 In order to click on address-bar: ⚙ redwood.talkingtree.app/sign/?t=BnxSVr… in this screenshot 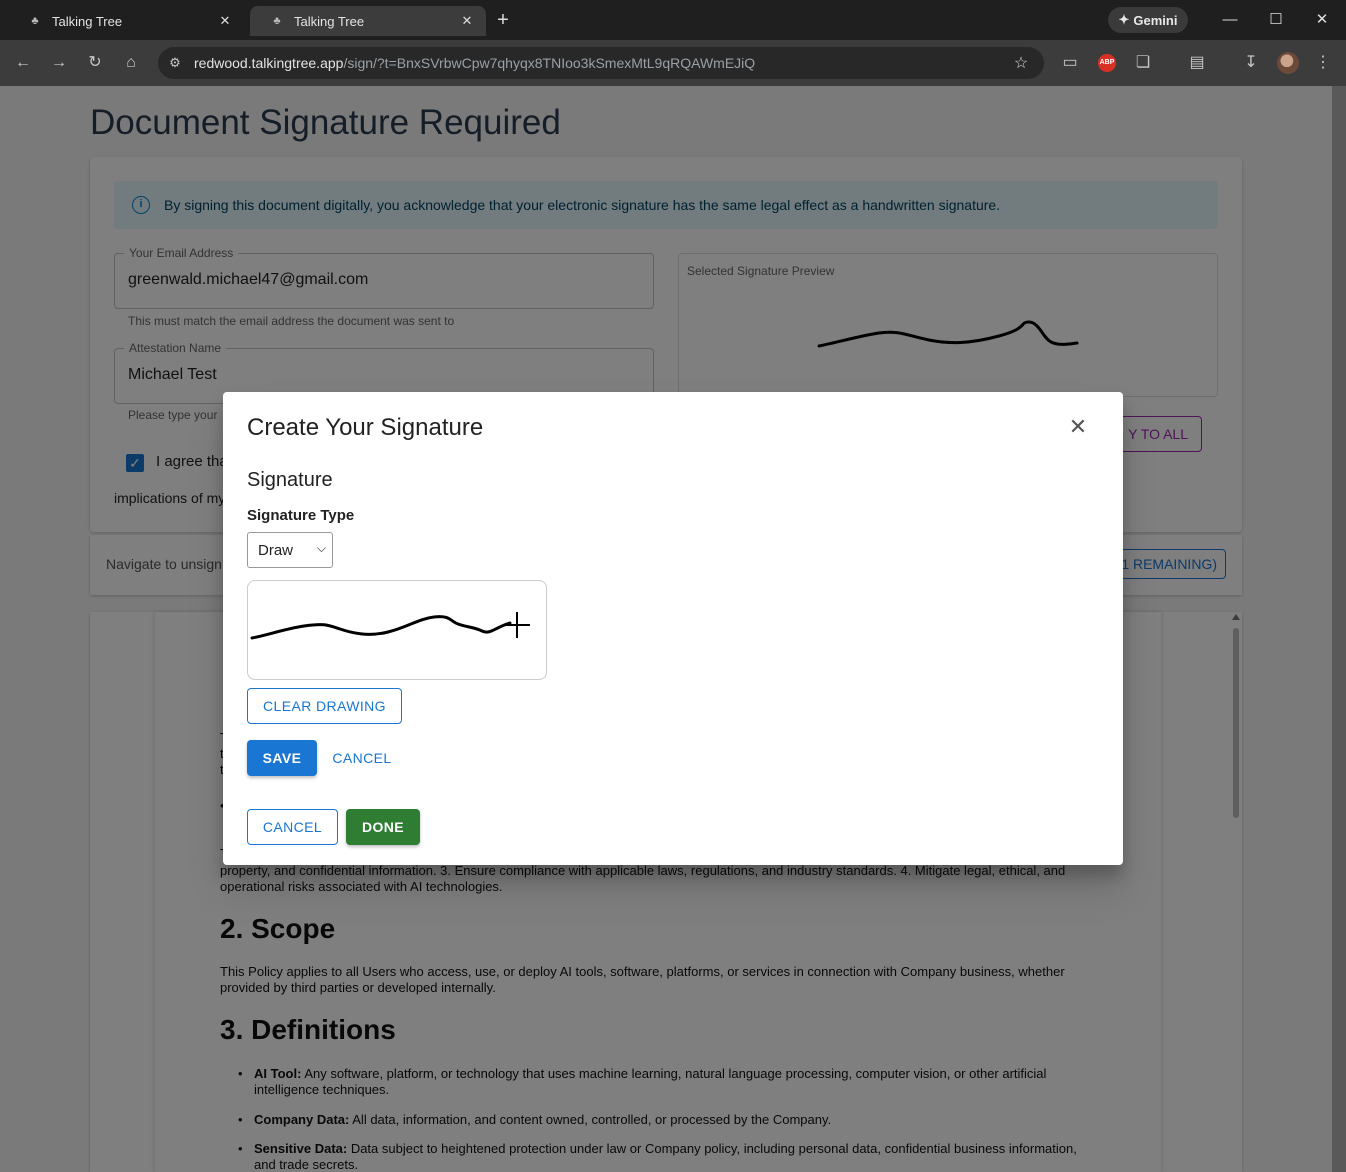, I will do `click(601, 63)`.